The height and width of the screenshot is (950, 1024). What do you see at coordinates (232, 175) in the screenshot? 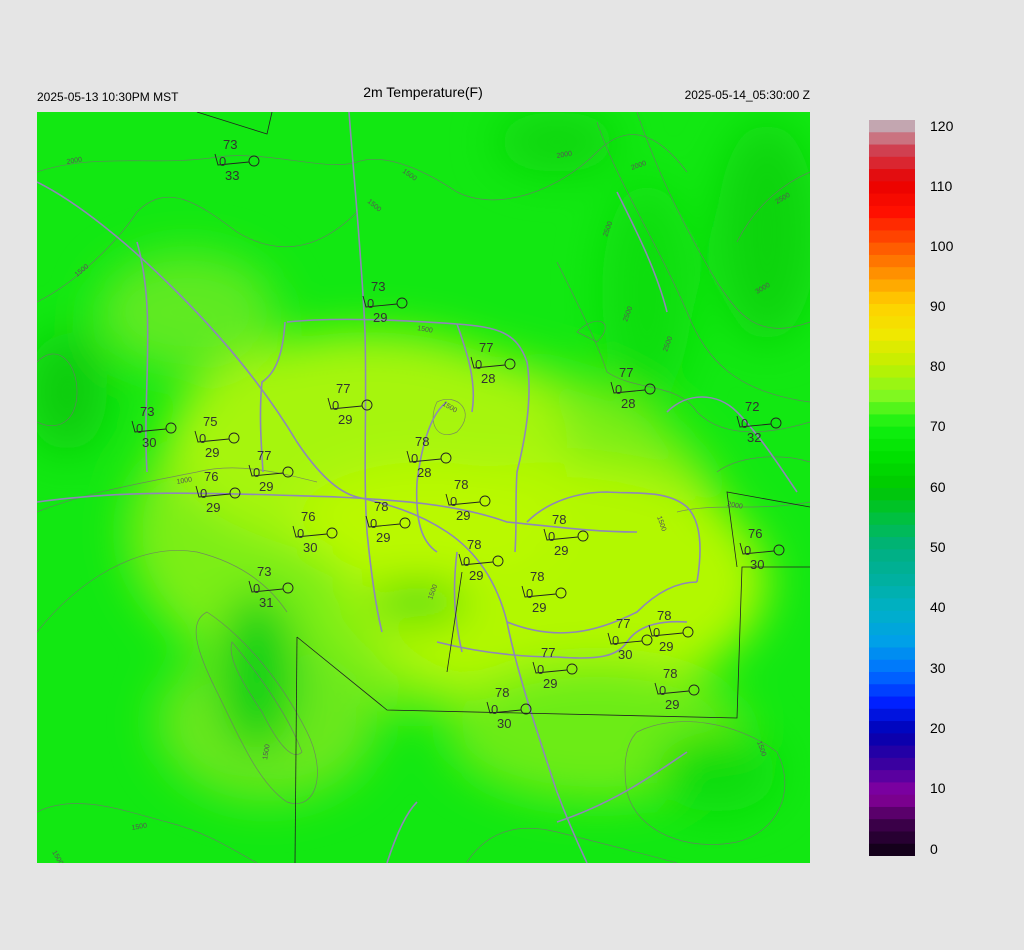
I see `station-dewpoint: 33` at bounding box center [232, 175].